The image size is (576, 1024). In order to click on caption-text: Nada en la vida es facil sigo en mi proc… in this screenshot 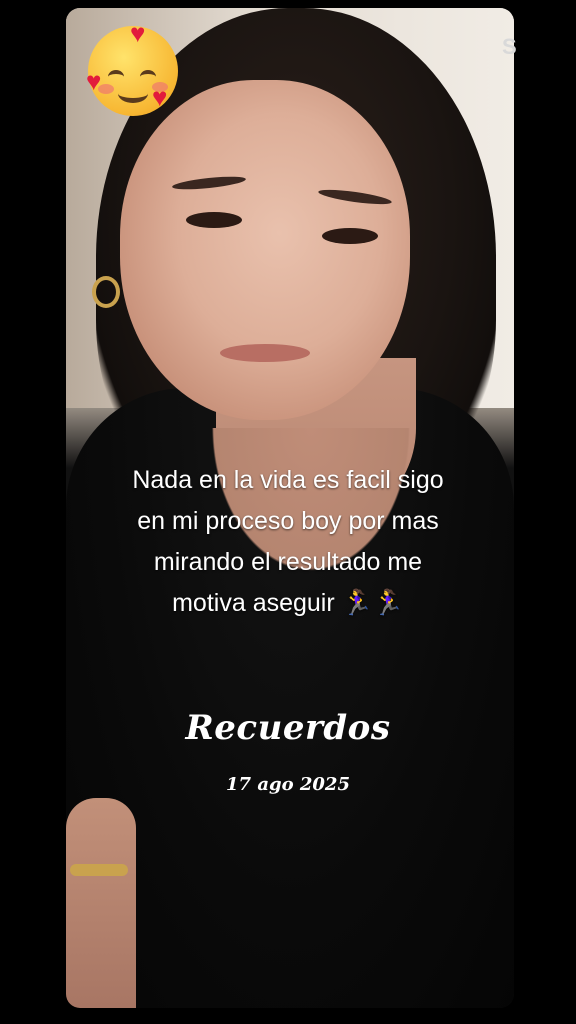, I will do `click(288, 542)`.